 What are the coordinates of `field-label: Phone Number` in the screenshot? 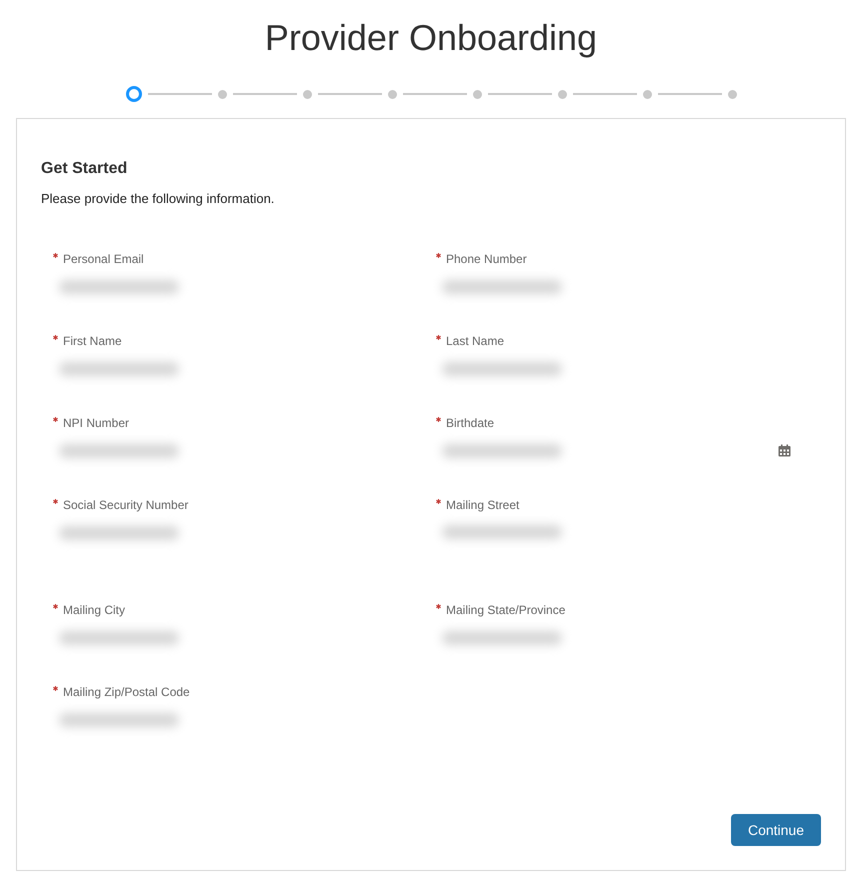 It's located at (486, 258).